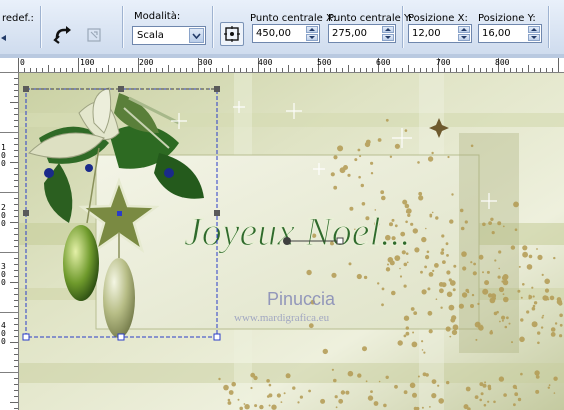  I want to click on chevron-down-icon, so click(196, 35).